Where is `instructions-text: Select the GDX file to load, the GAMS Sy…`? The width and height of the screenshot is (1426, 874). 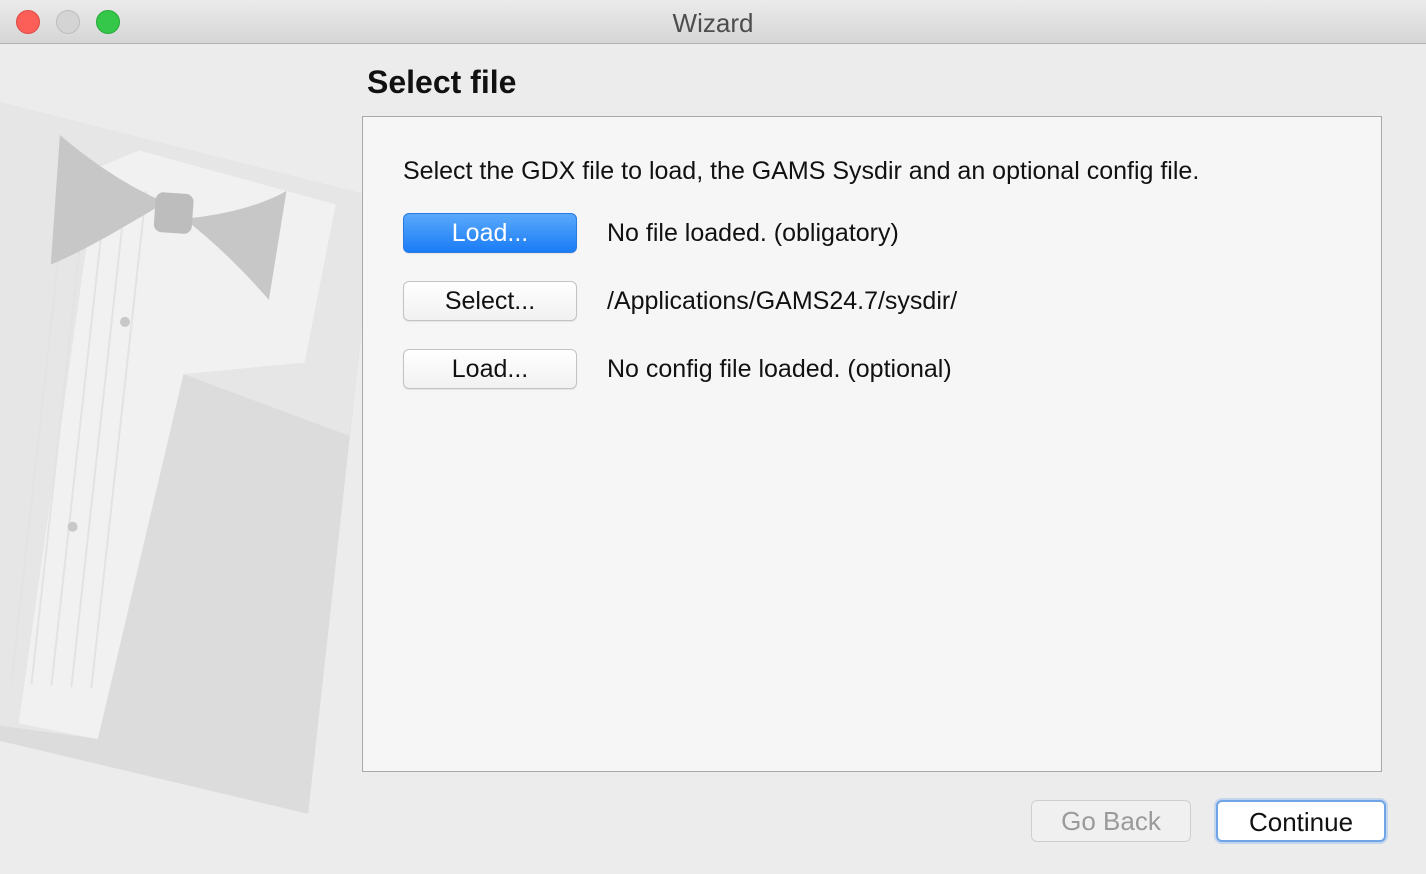 instructions-text: Select the GDX file to load, the GAMS Sy… is located at coordinates (801, 171).